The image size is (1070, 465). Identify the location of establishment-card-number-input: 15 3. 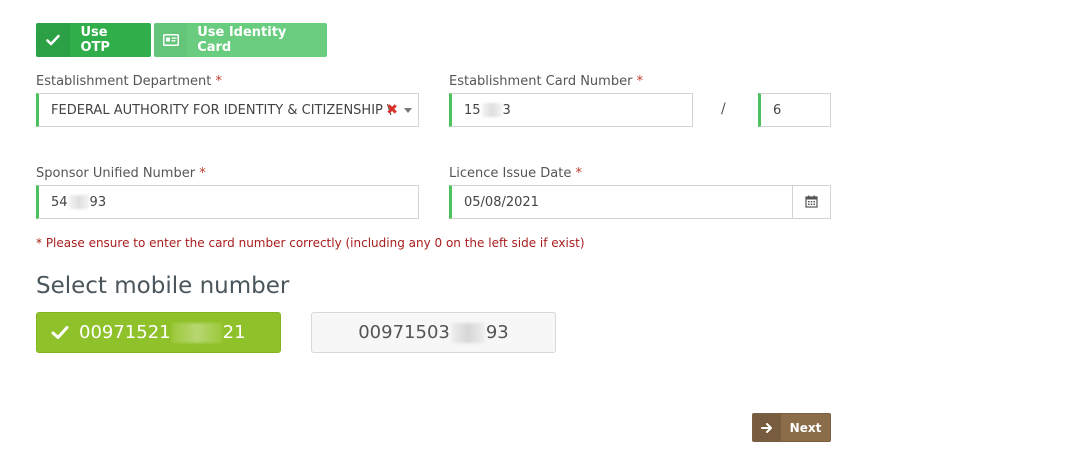
(571, 110).